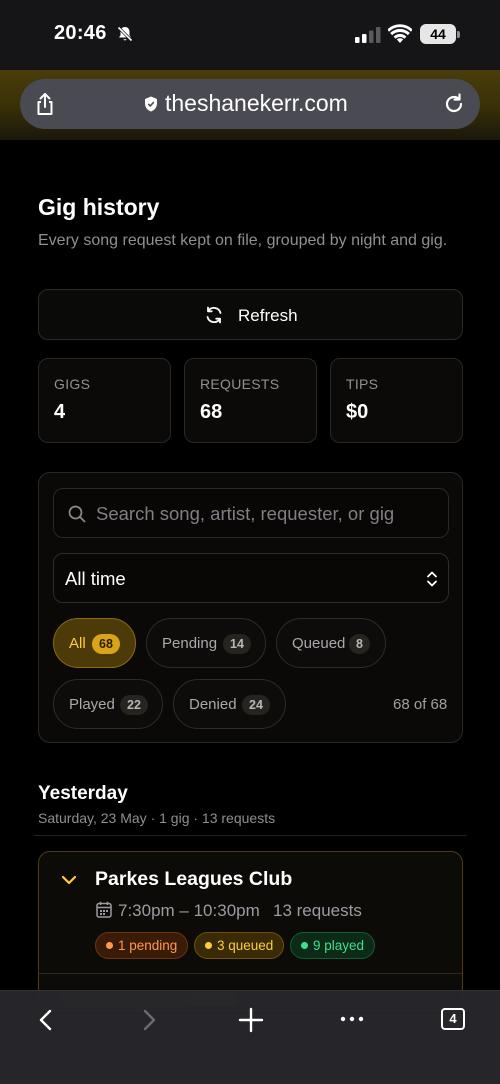 The width and height of the screenshot is (500, 1084). I want to click on chip-count: 22, so click(134, 705).